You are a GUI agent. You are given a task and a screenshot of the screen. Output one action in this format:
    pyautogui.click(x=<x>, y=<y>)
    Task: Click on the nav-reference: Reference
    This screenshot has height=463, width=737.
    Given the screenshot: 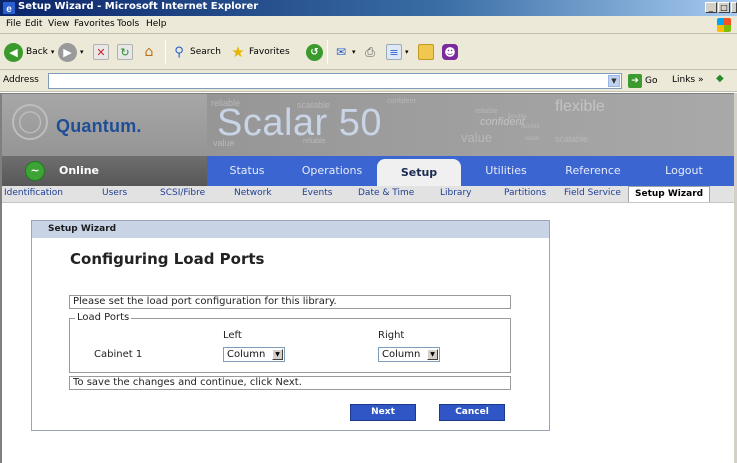 What is the action you would take?
    pyautogui.click(x=593, y=171)
    